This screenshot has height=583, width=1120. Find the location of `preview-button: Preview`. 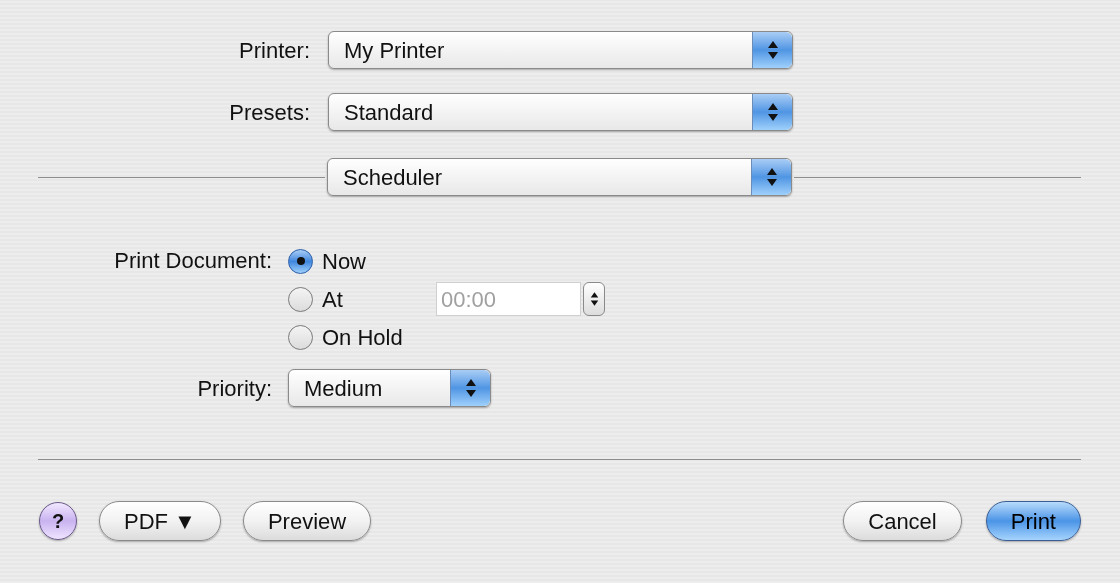

preview-button: Preview is located at coordinates (307, 521).